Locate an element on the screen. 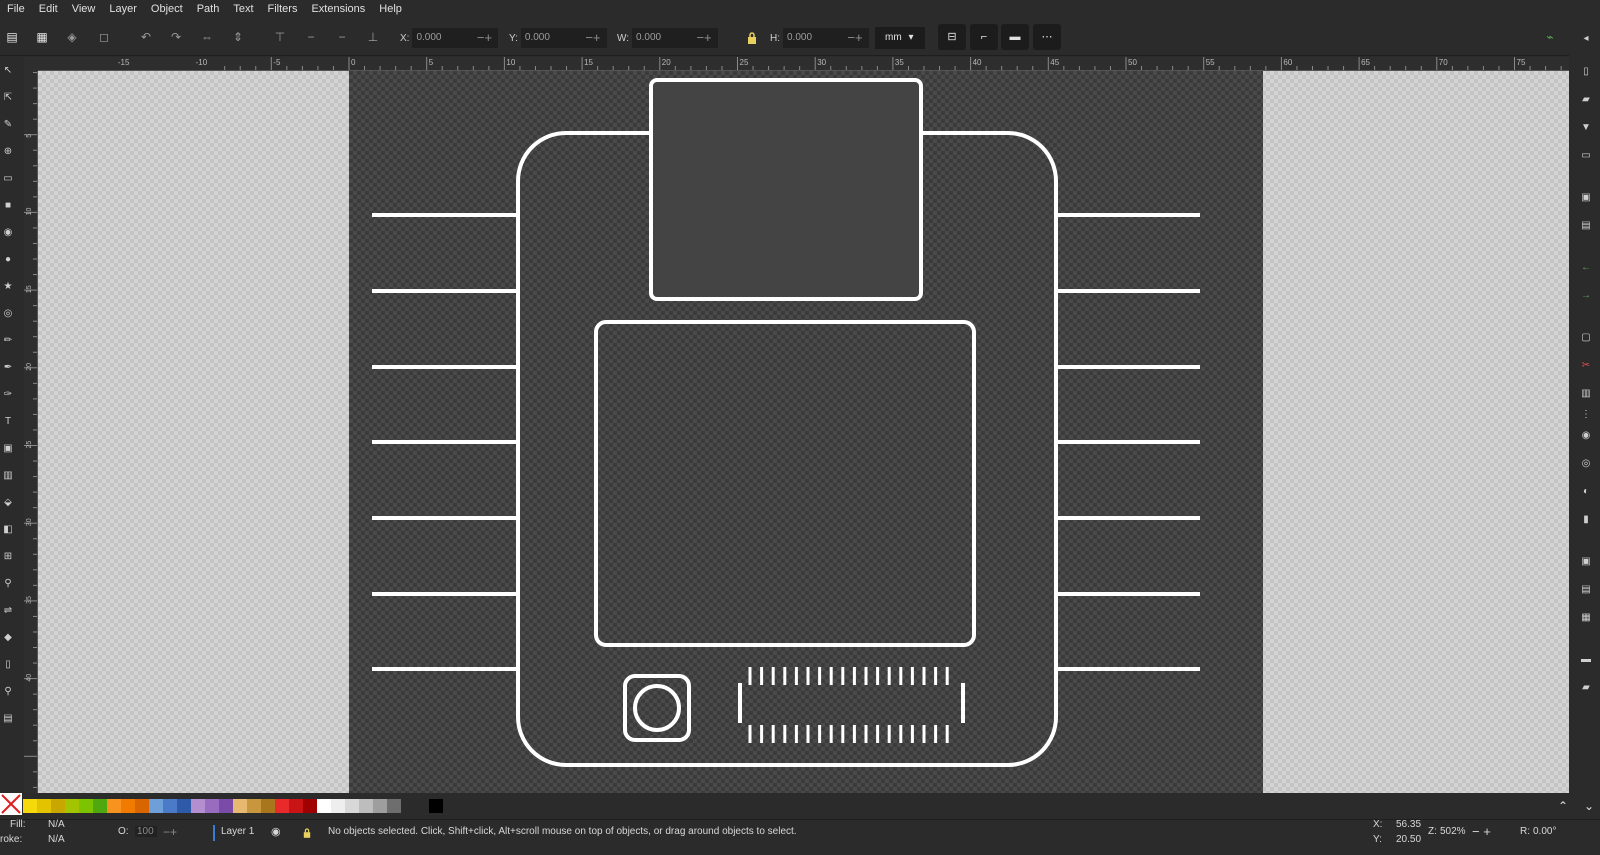  tweak-tool-icon: ✎ is located at coordinates (8, 124).